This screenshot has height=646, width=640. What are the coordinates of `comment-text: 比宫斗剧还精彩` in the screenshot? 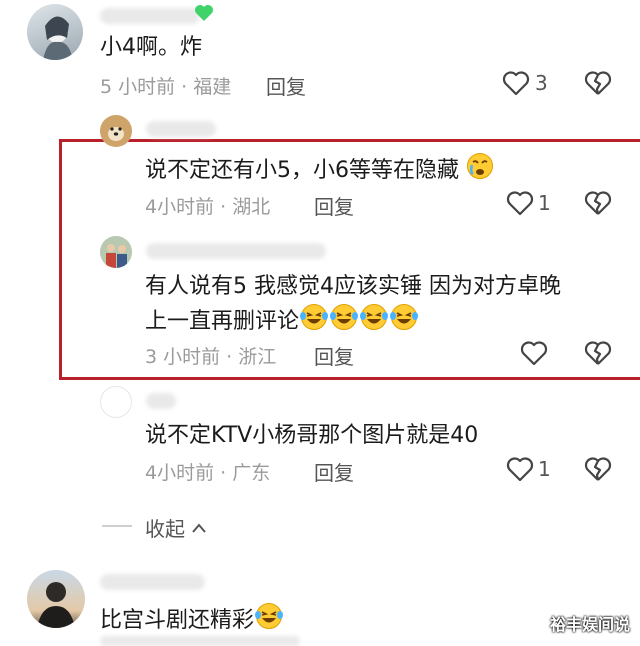 It's located at (192, 621).